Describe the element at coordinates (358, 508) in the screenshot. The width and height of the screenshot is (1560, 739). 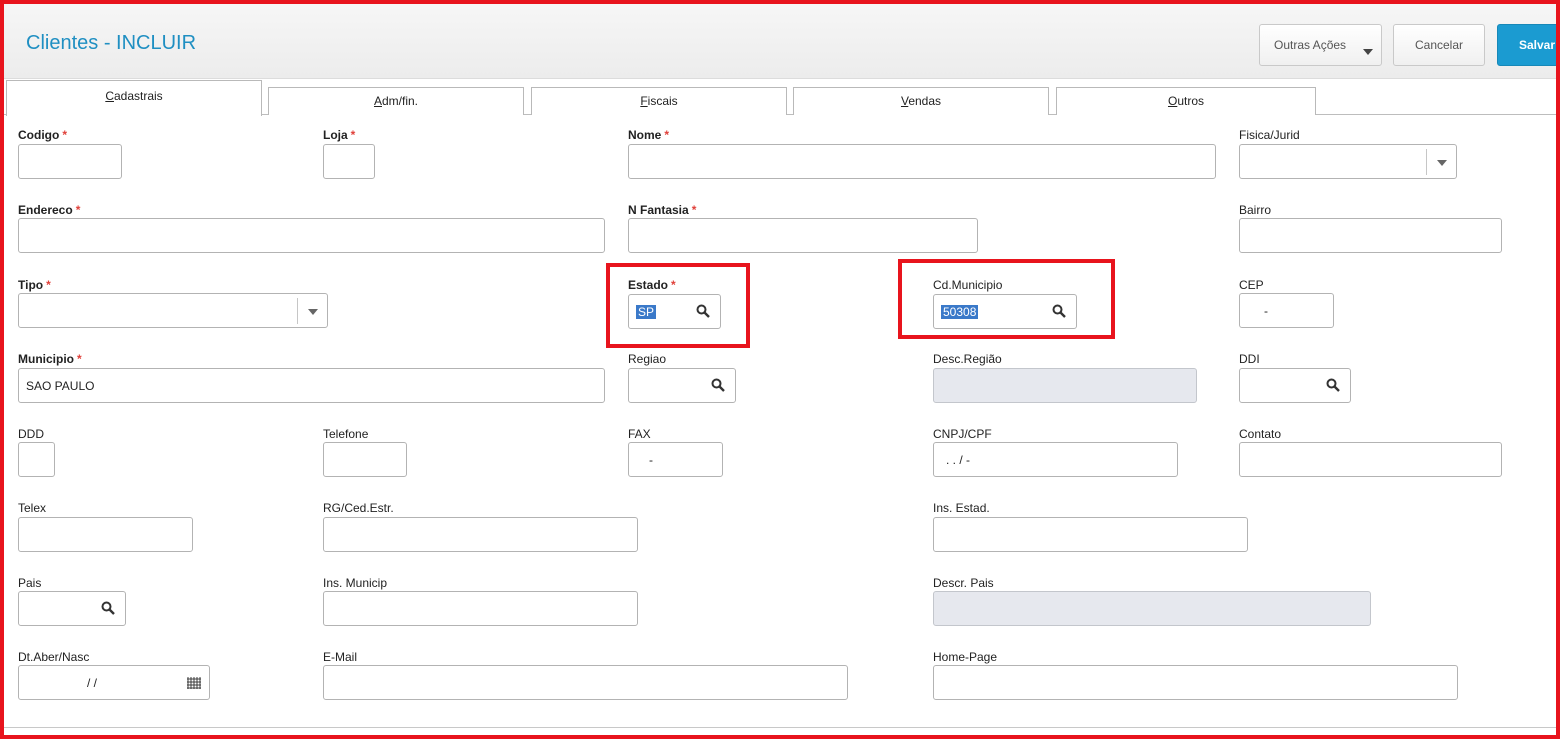
I see `rg-ced-estr-label: RG/Ced.Estr.` at that location.